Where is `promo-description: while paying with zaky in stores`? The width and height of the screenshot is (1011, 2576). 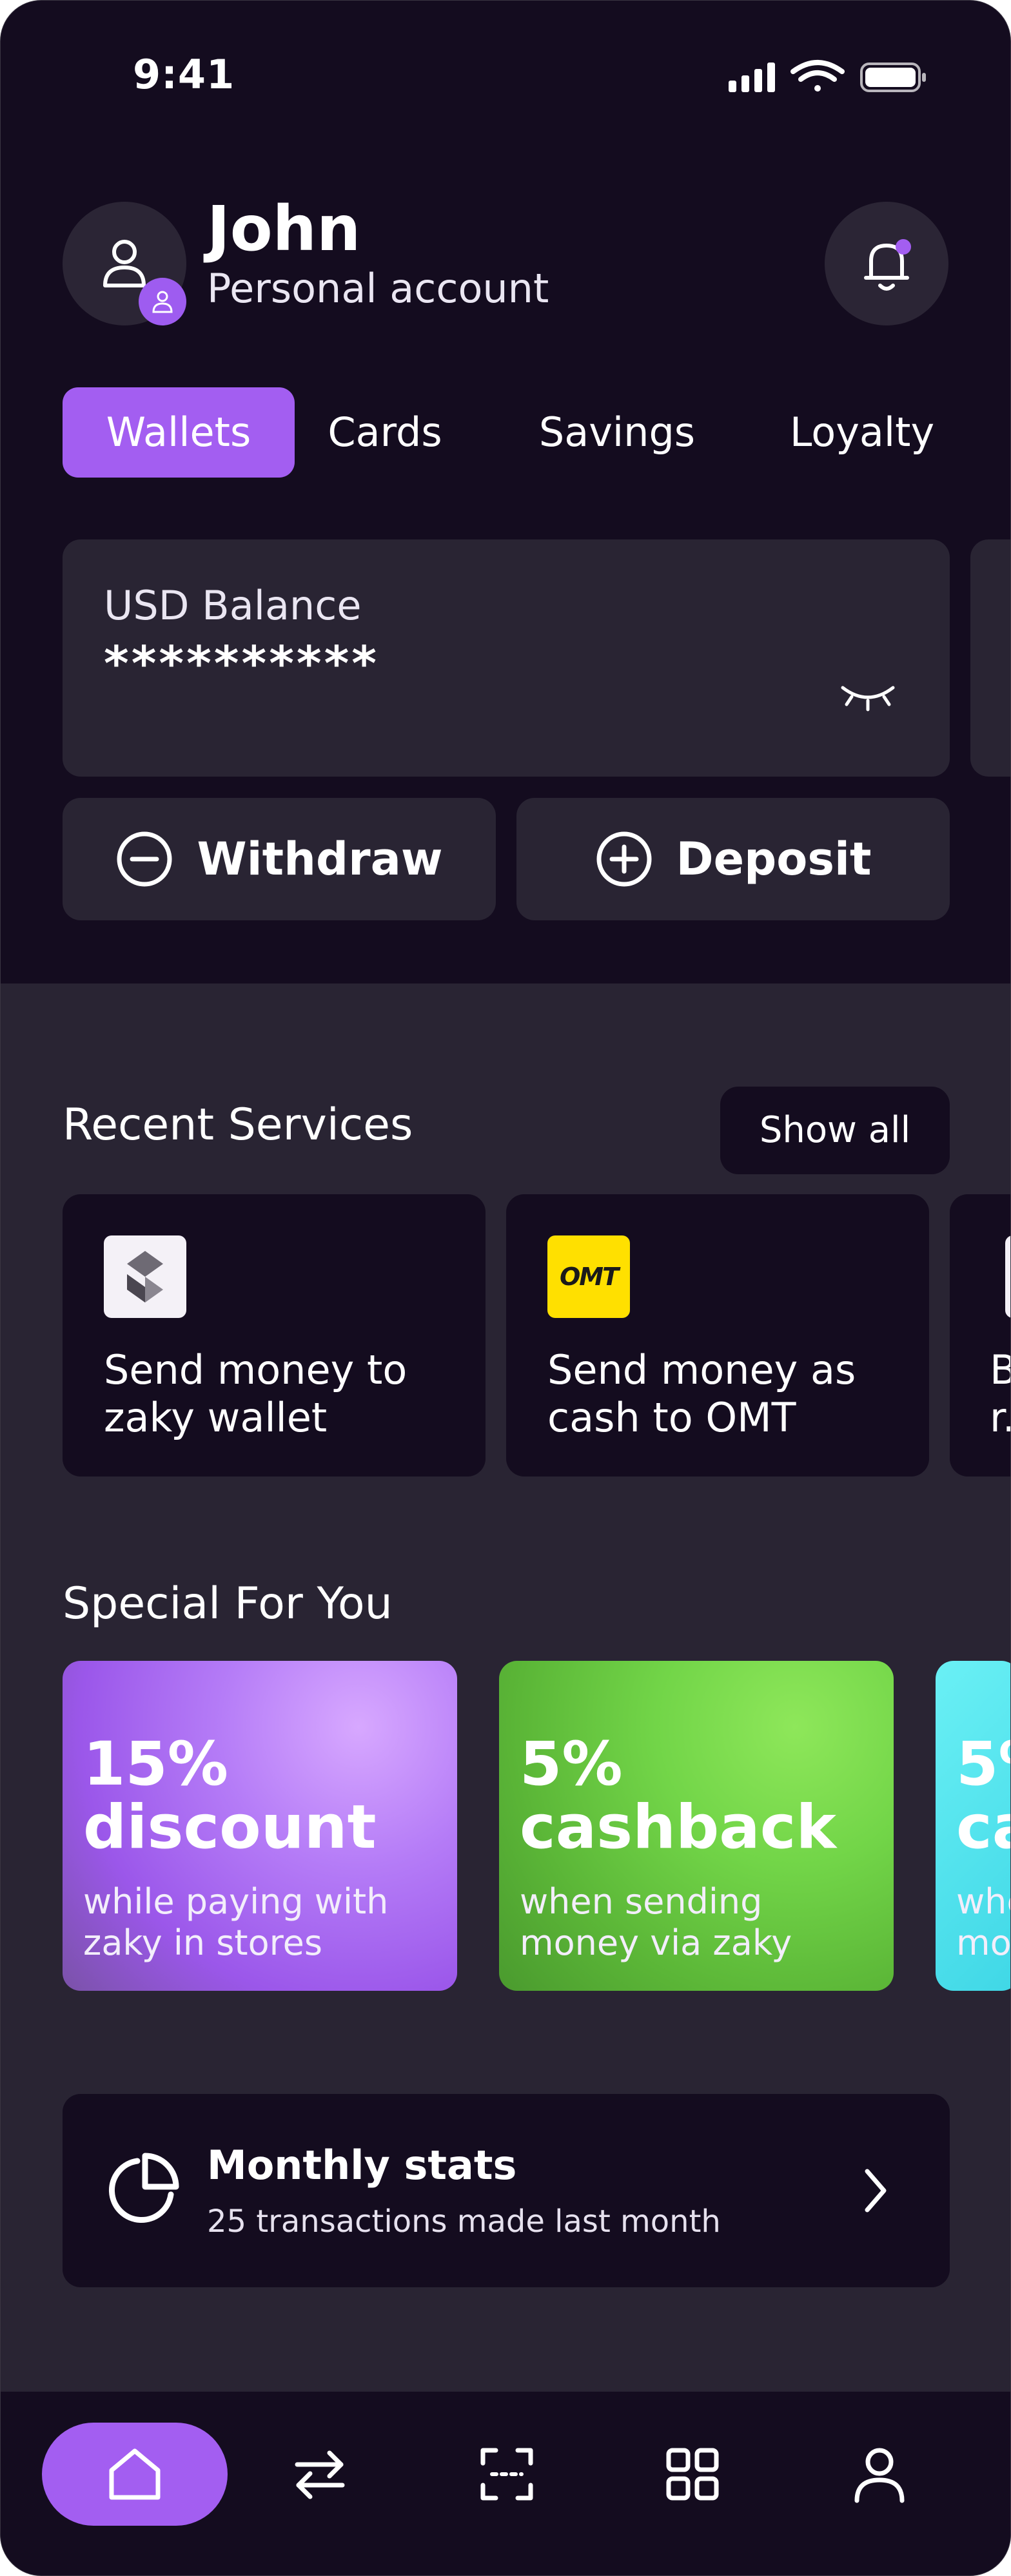 promo-description: while paying with zaky in stores is located at coordinates (236, 1922).